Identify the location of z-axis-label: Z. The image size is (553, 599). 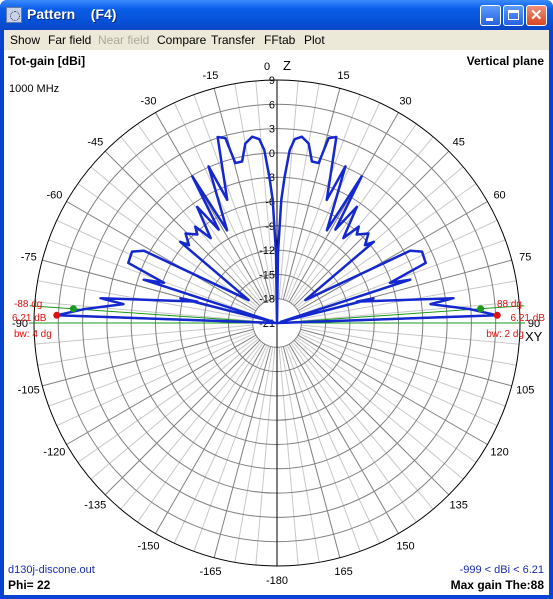
(287, 65).